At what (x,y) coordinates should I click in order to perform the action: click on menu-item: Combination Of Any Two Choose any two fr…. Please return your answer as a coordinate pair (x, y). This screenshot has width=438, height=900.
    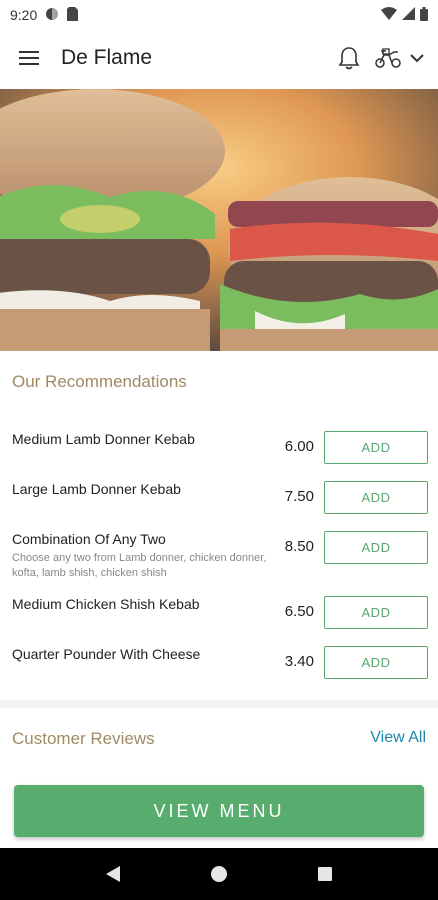
    Looking at the image, I should click on (219, 555).